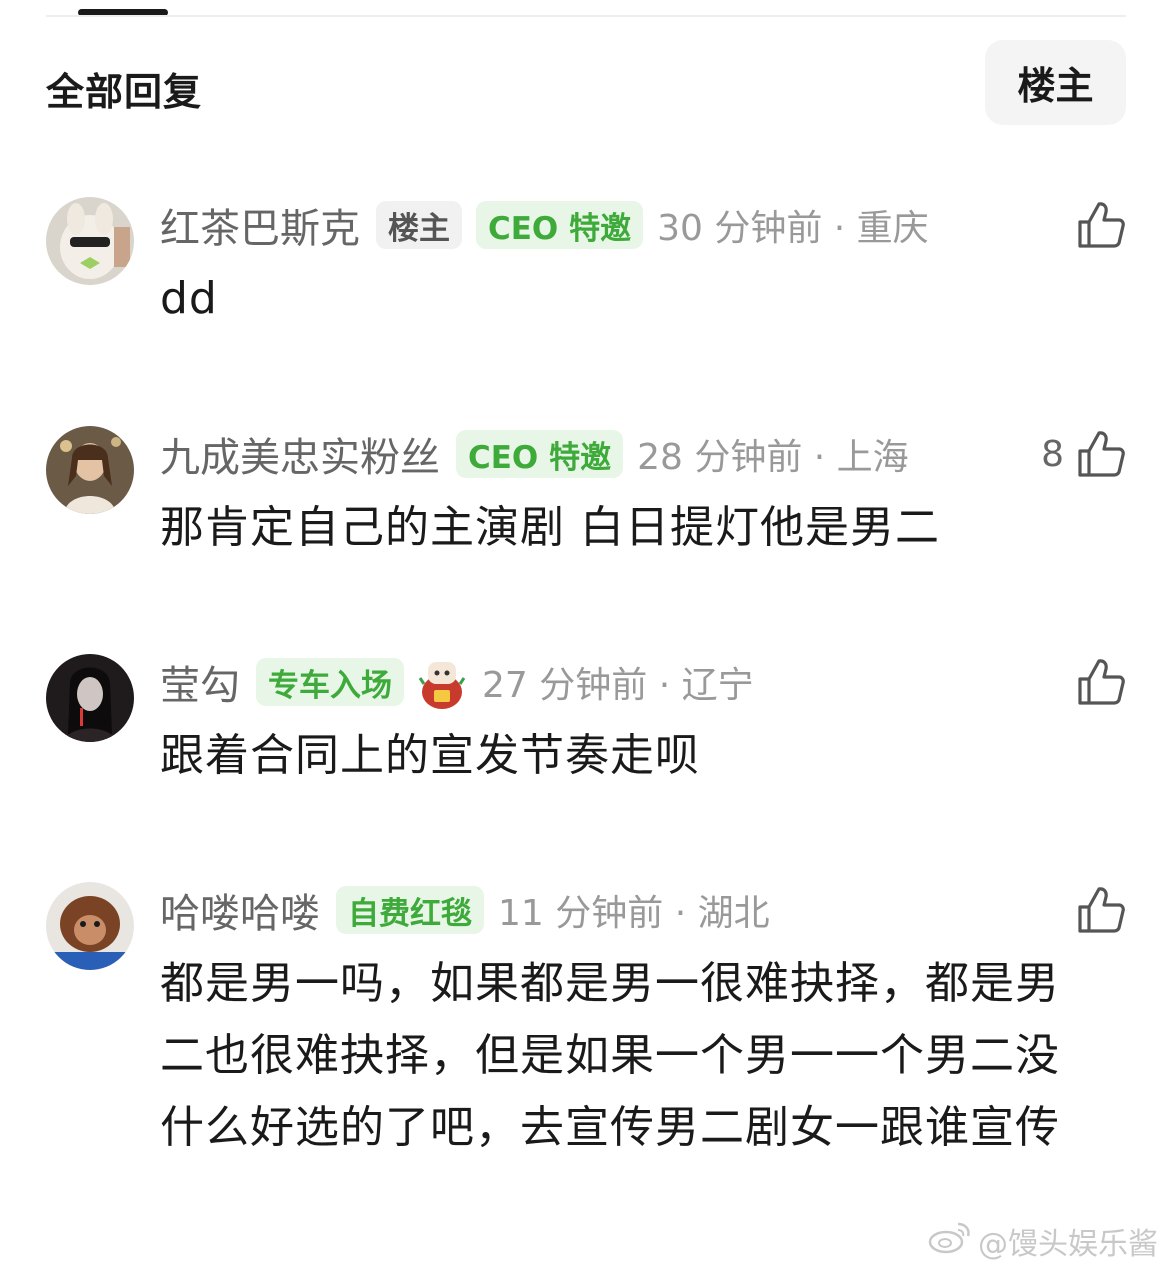  What do you see at coordinates (442, 685) in the screenshot?
I see `sticker-icon` at bounding box center [442, 685].